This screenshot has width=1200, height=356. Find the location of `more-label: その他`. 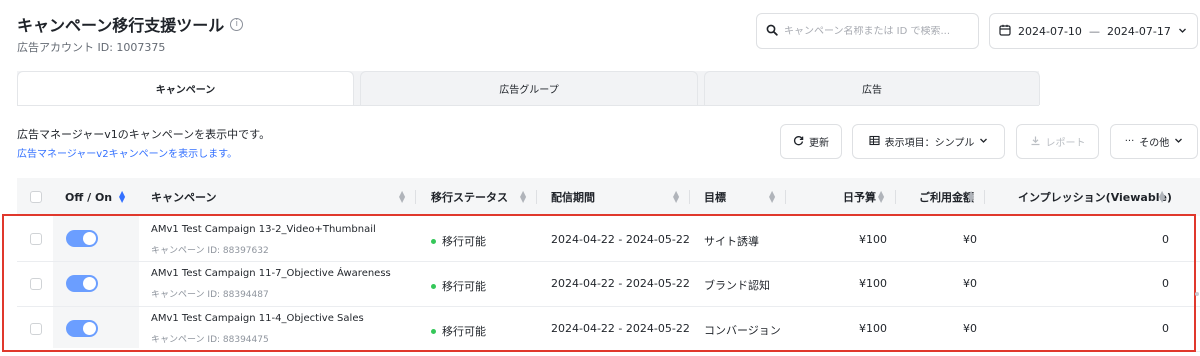

more-label: その他 is located at coordinates (1154, 143).